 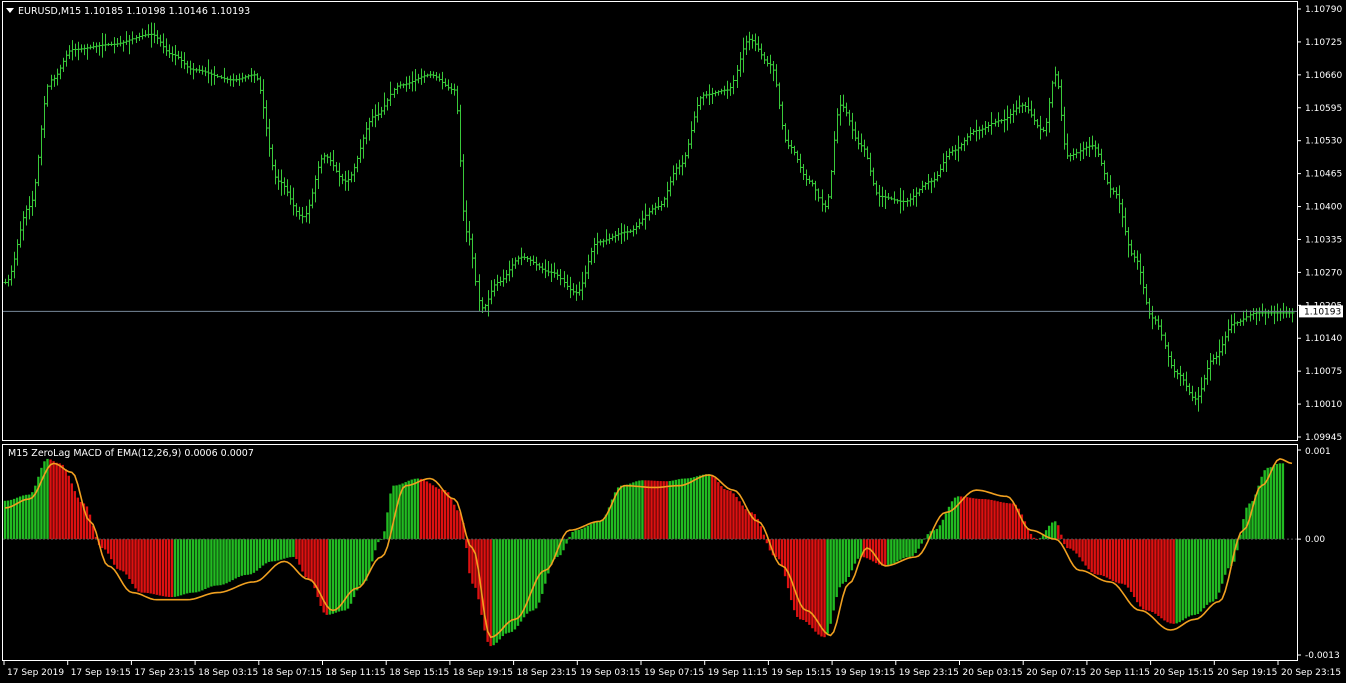 I want to click on time-tick-label: 18 Sep 03:15, so click(x=228, y=673).